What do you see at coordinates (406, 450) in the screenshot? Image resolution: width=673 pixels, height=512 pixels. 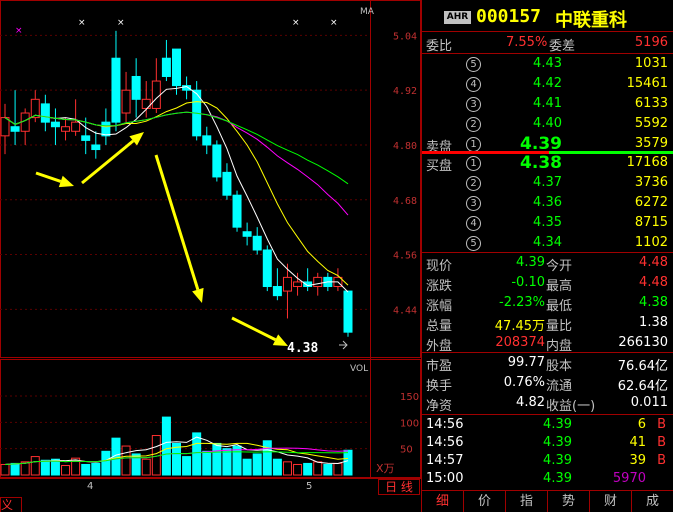 I see `volume-tick-label: 50` at bounding box center [406, 450].